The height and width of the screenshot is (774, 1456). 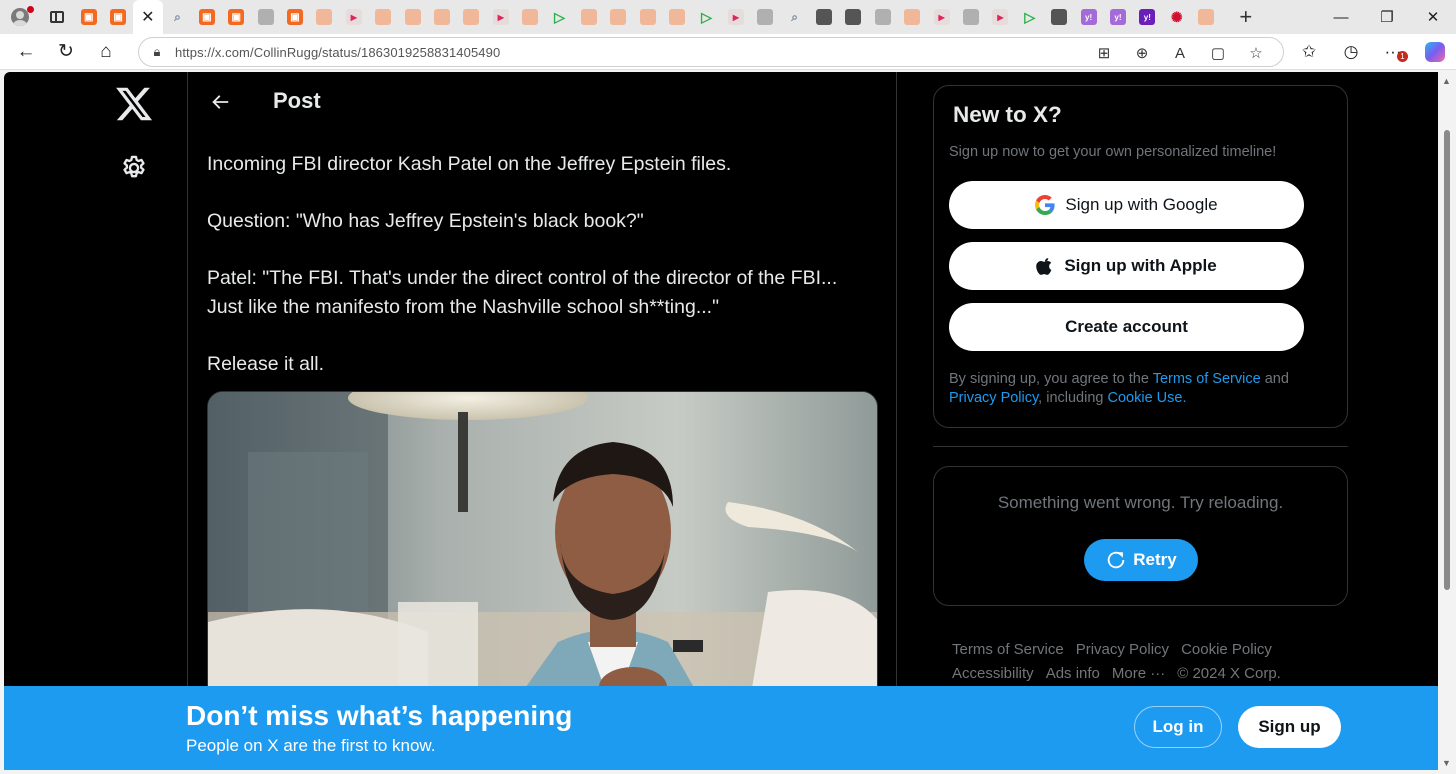 I want to click on privacy-link: Privacy Policy, so click(x=993, y=398).